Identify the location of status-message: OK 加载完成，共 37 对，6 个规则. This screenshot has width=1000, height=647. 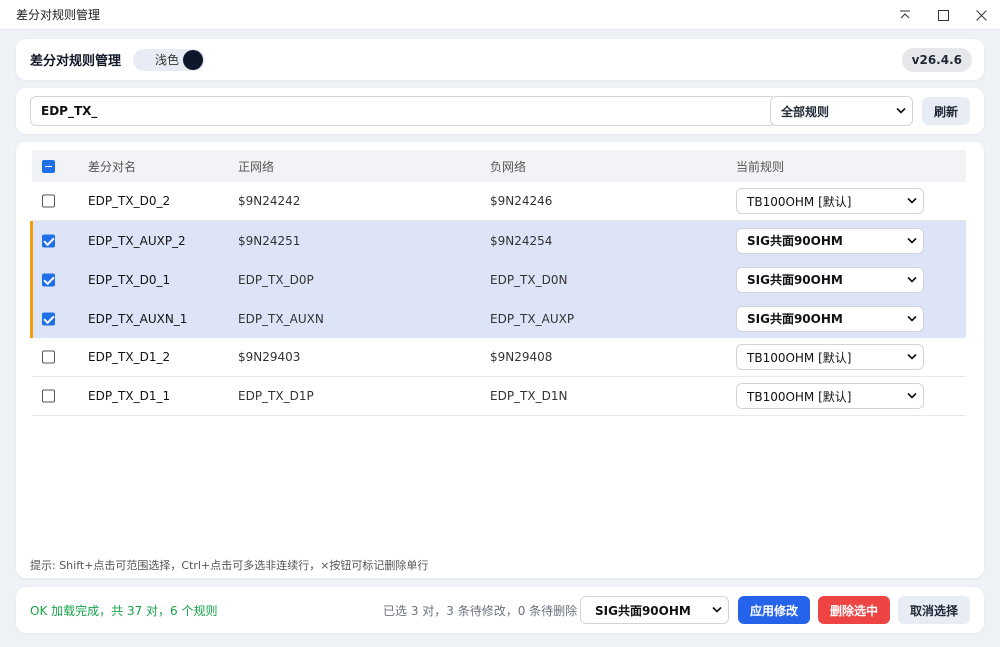
(124, 611).